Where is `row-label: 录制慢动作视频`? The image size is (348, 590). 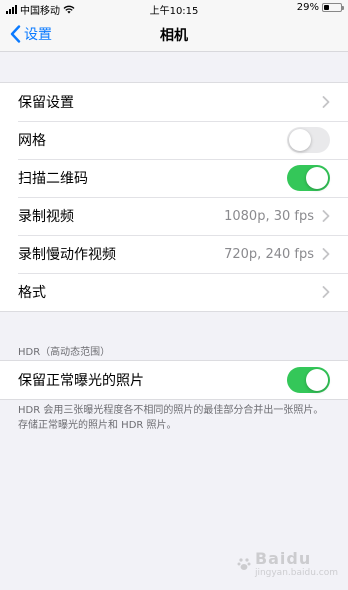
row-label: 录制慢动作视频 is located at coordinates (67, 255).